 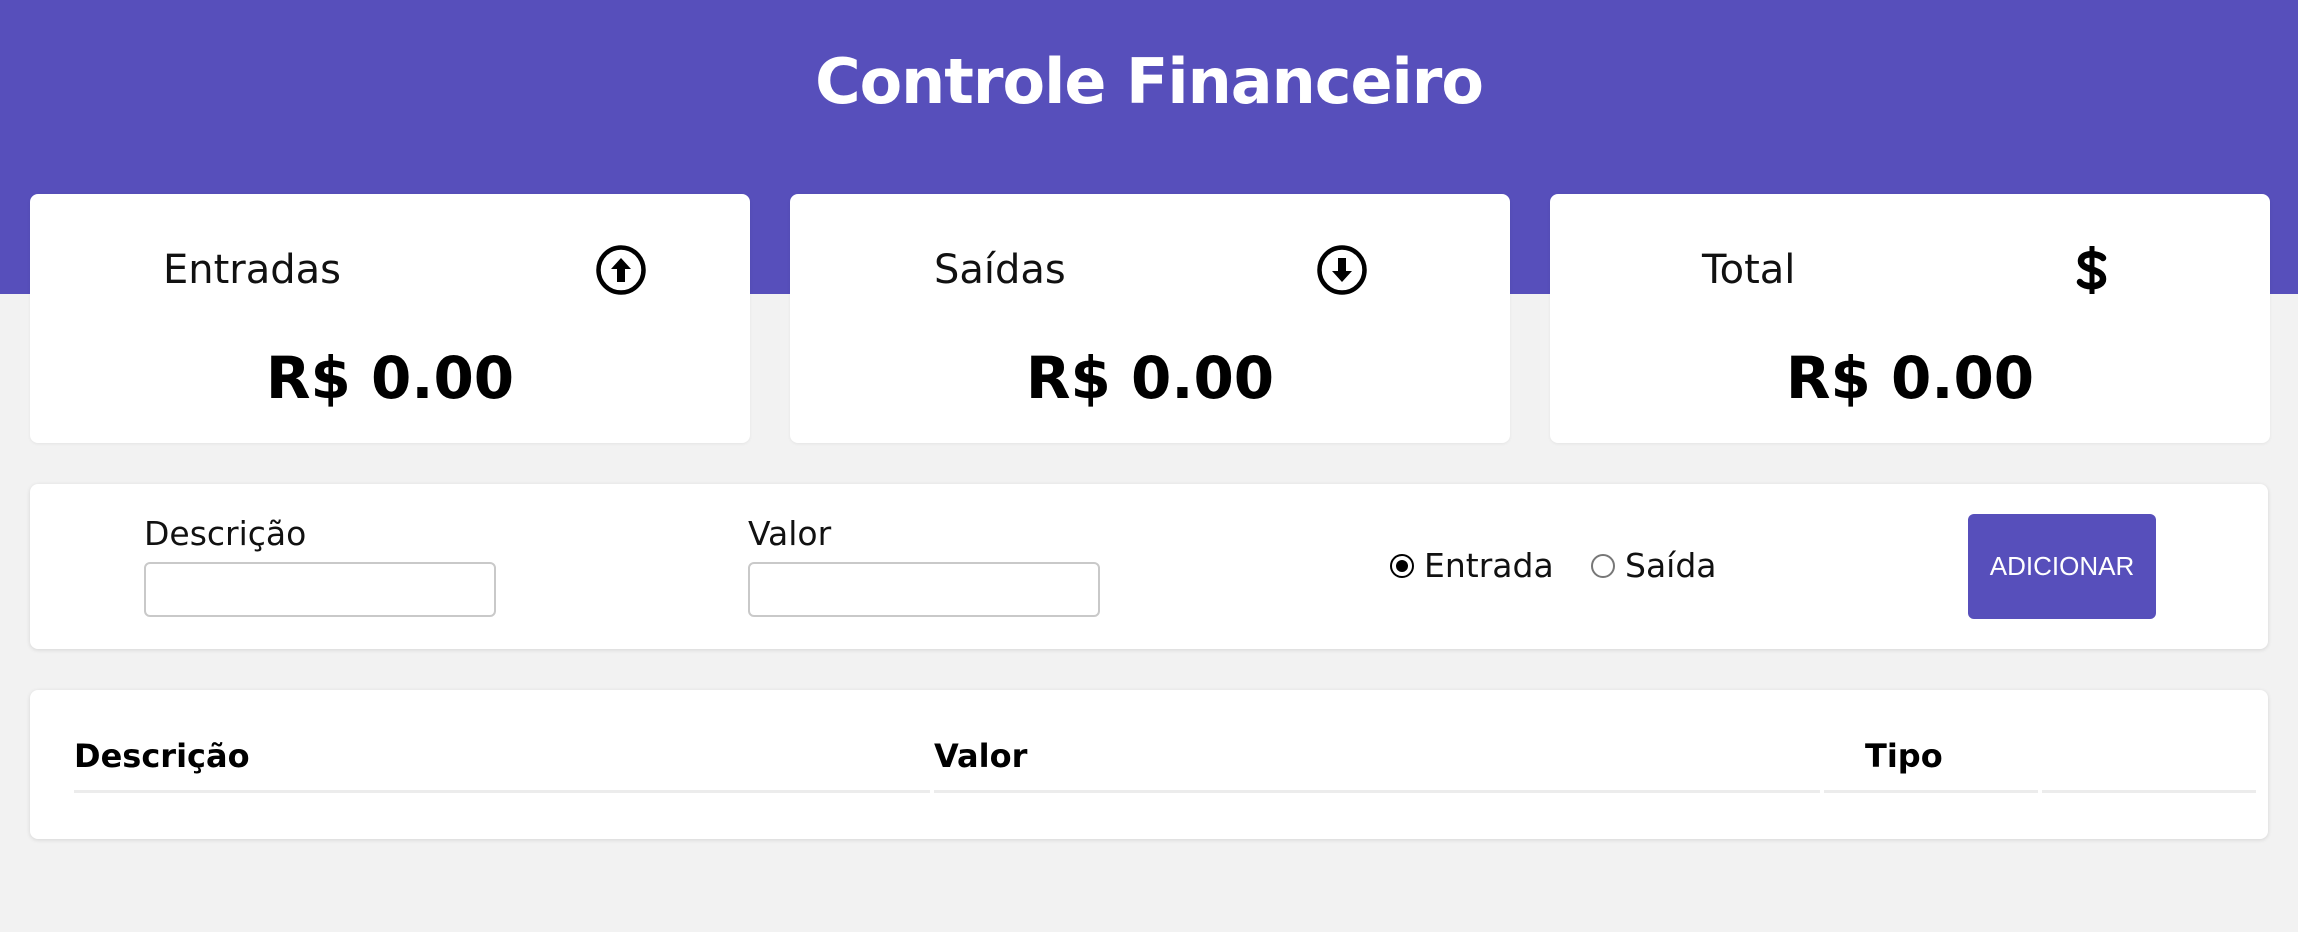 I want to click on type-saida-option: Saída, so click(x=1654, y=566).